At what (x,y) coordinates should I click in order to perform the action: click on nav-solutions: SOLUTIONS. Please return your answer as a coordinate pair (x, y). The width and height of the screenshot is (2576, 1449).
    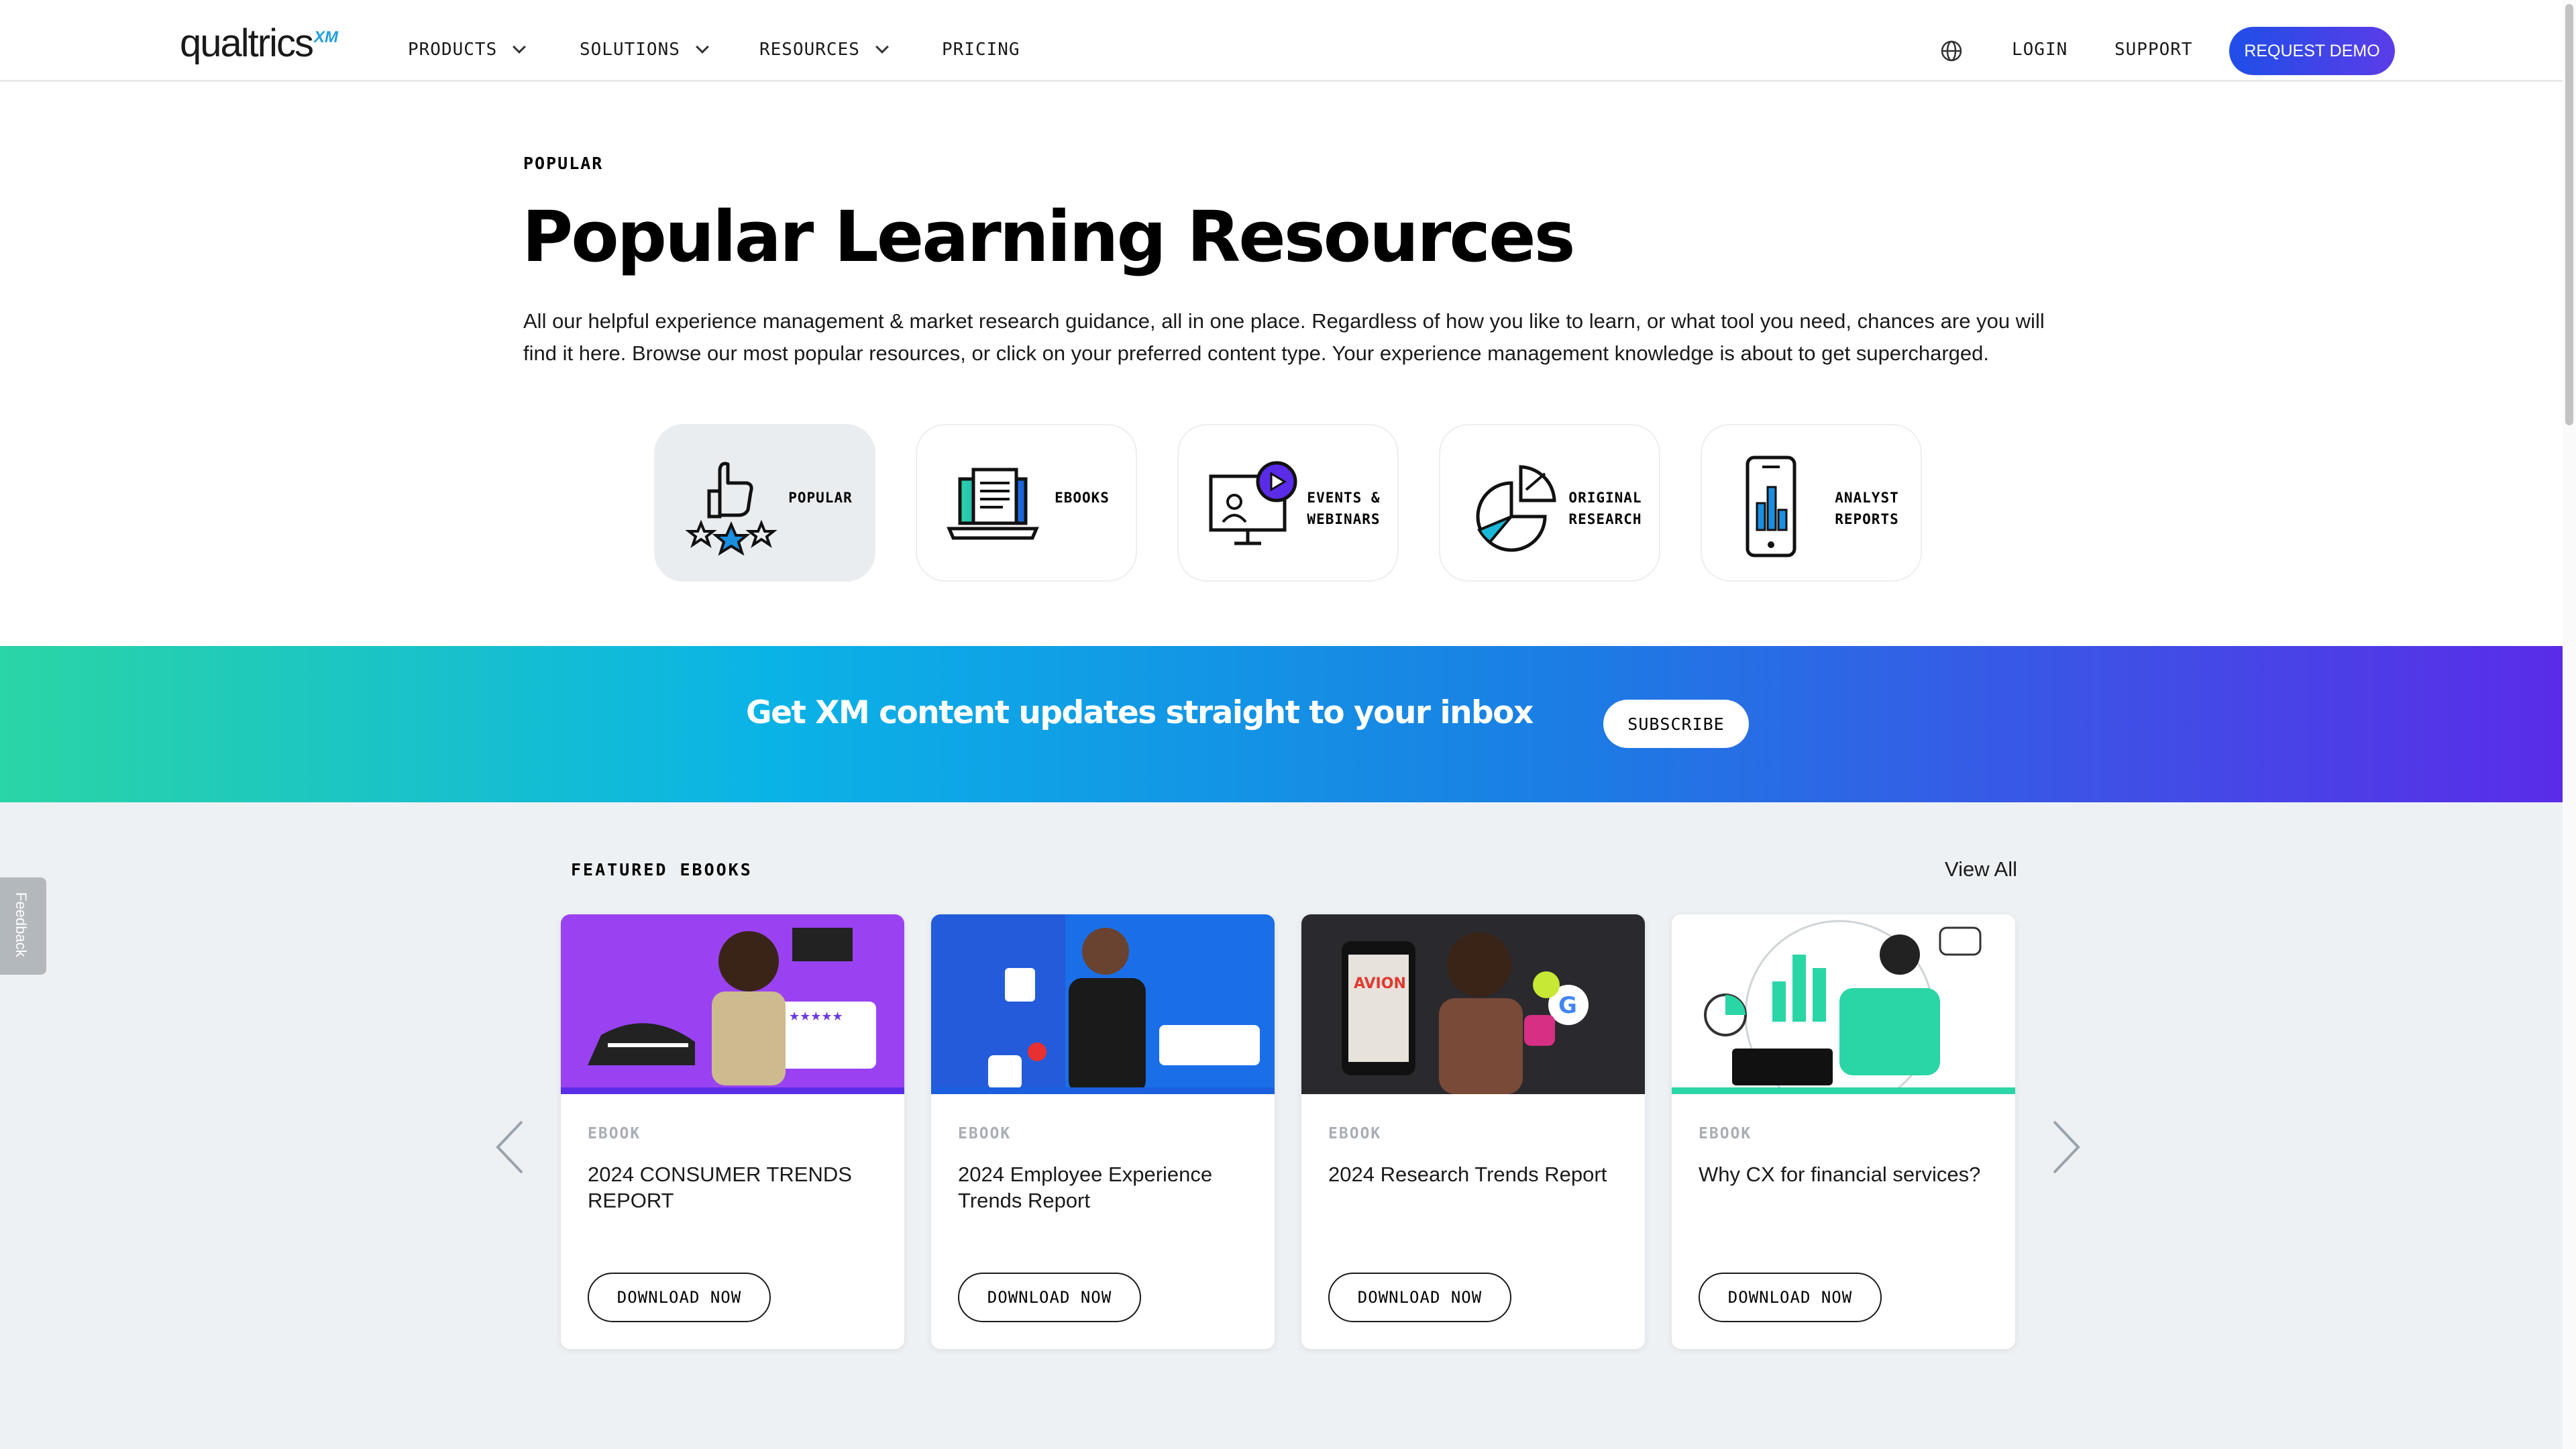
    Looking at the image, I should click on (644, 50).